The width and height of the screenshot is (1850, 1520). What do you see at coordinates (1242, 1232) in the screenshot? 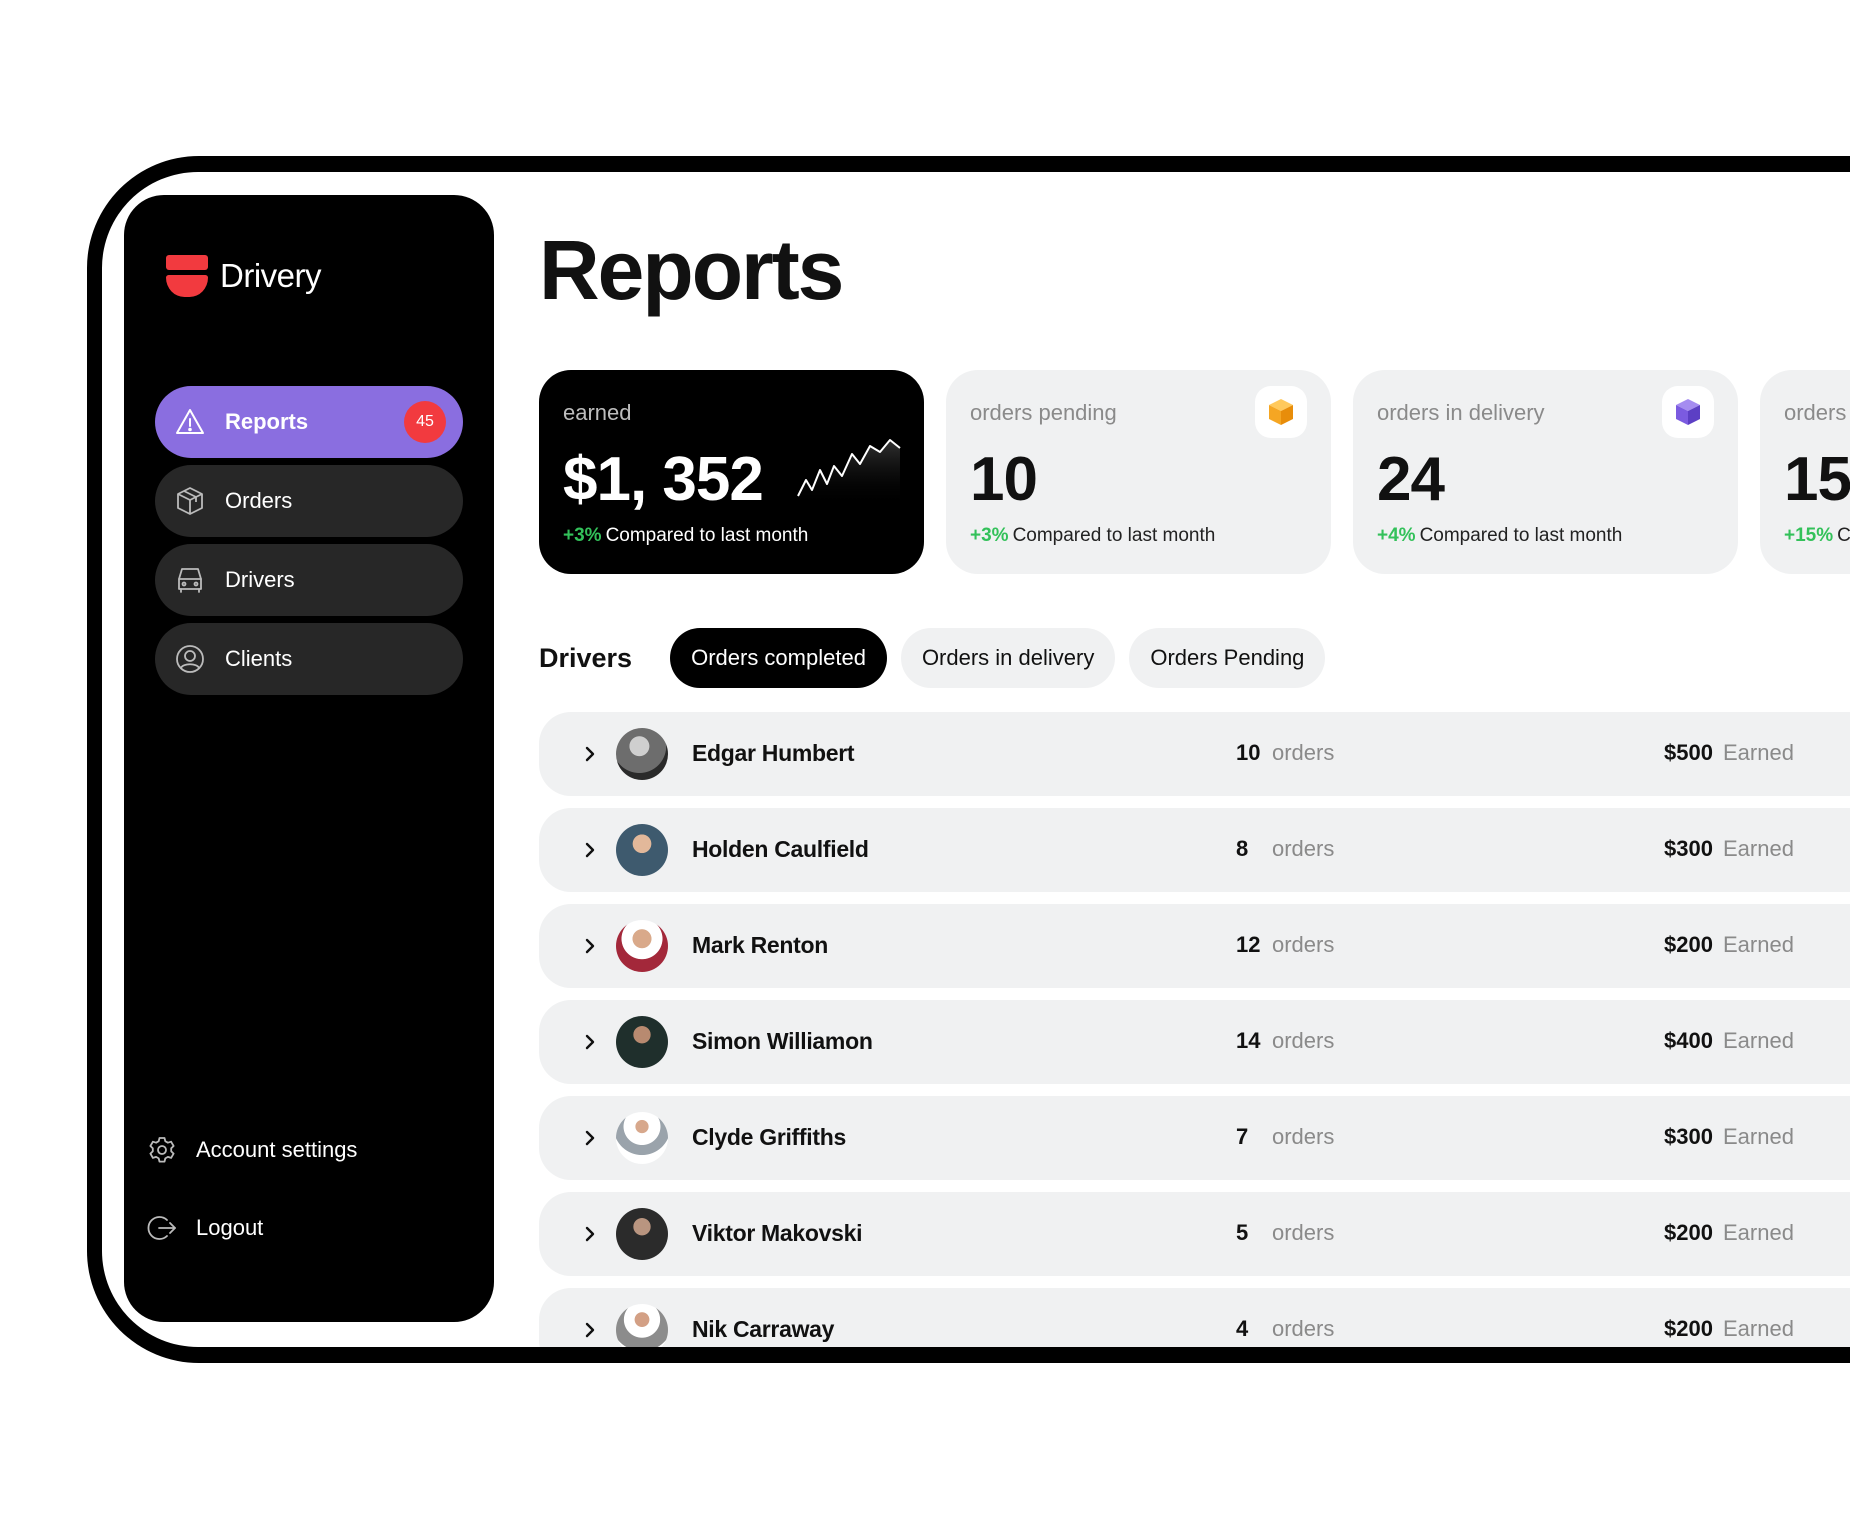
I see `order-count: 5` at bounding box center [1242, 1232].